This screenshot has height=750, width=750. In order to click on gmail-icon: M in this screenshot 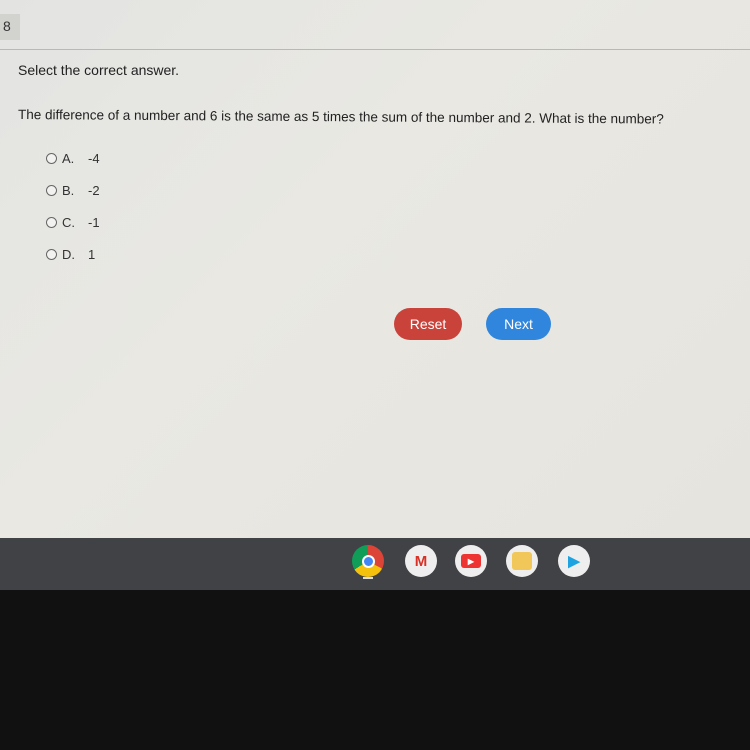, I will do `click(421, 561)`.